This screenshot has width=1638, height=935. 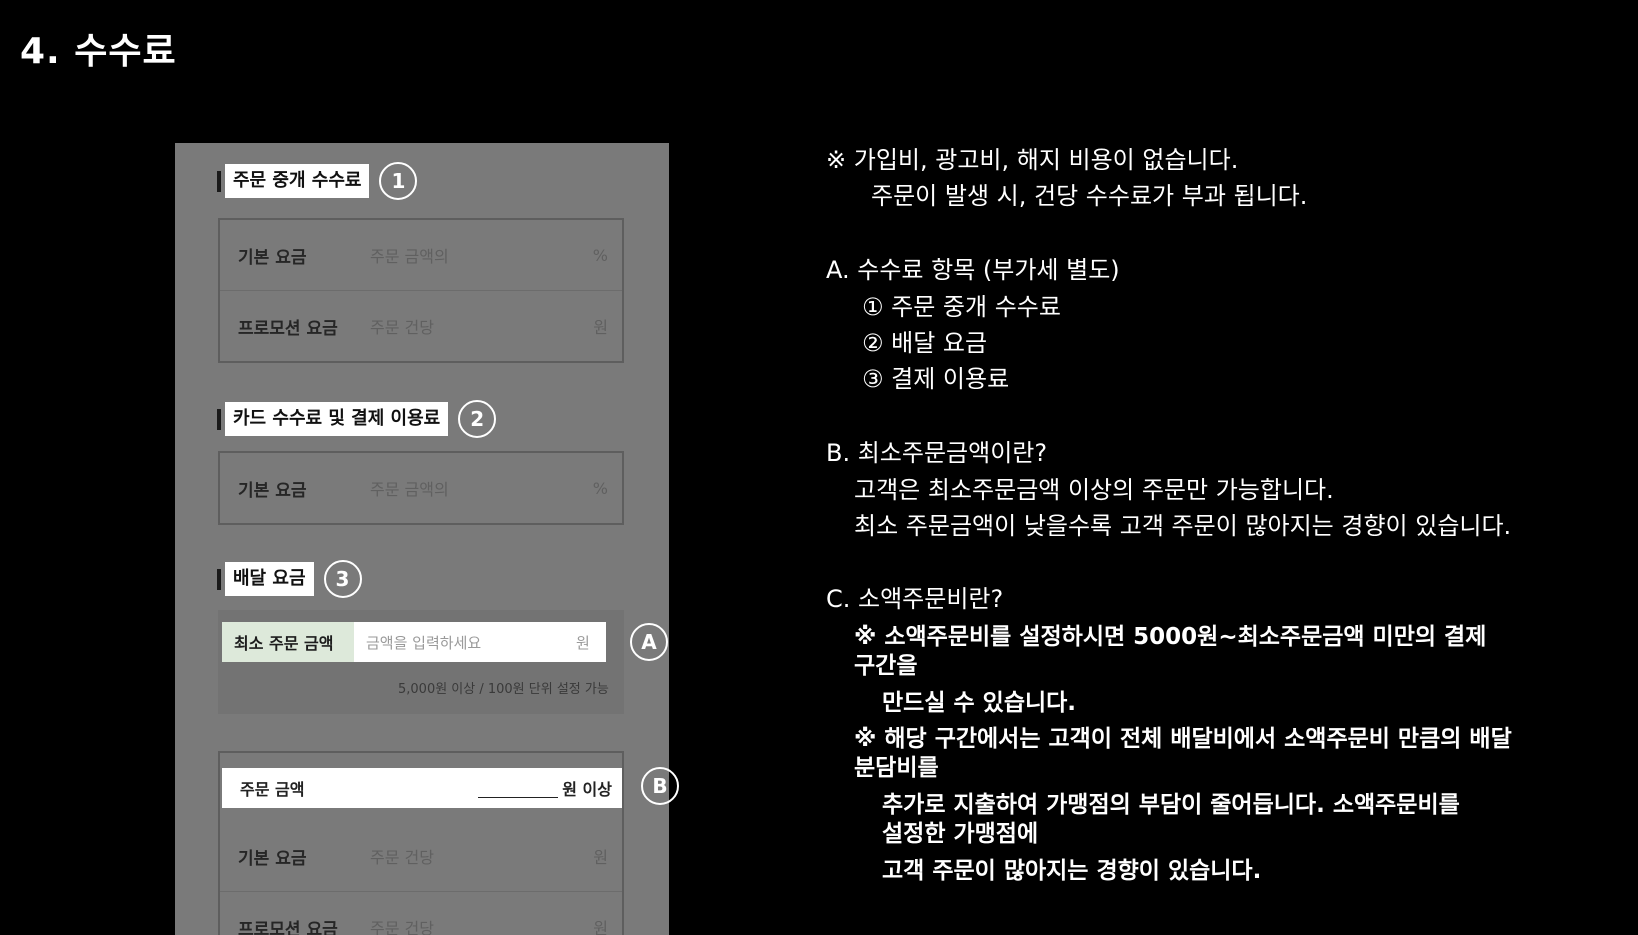 What do you see at coordinates (503, 689) in the screenshot?
I see `minimum-order-hint: 5,000원 이상 / 100원 단위 설정 가능` at bounding box center [503, 689].